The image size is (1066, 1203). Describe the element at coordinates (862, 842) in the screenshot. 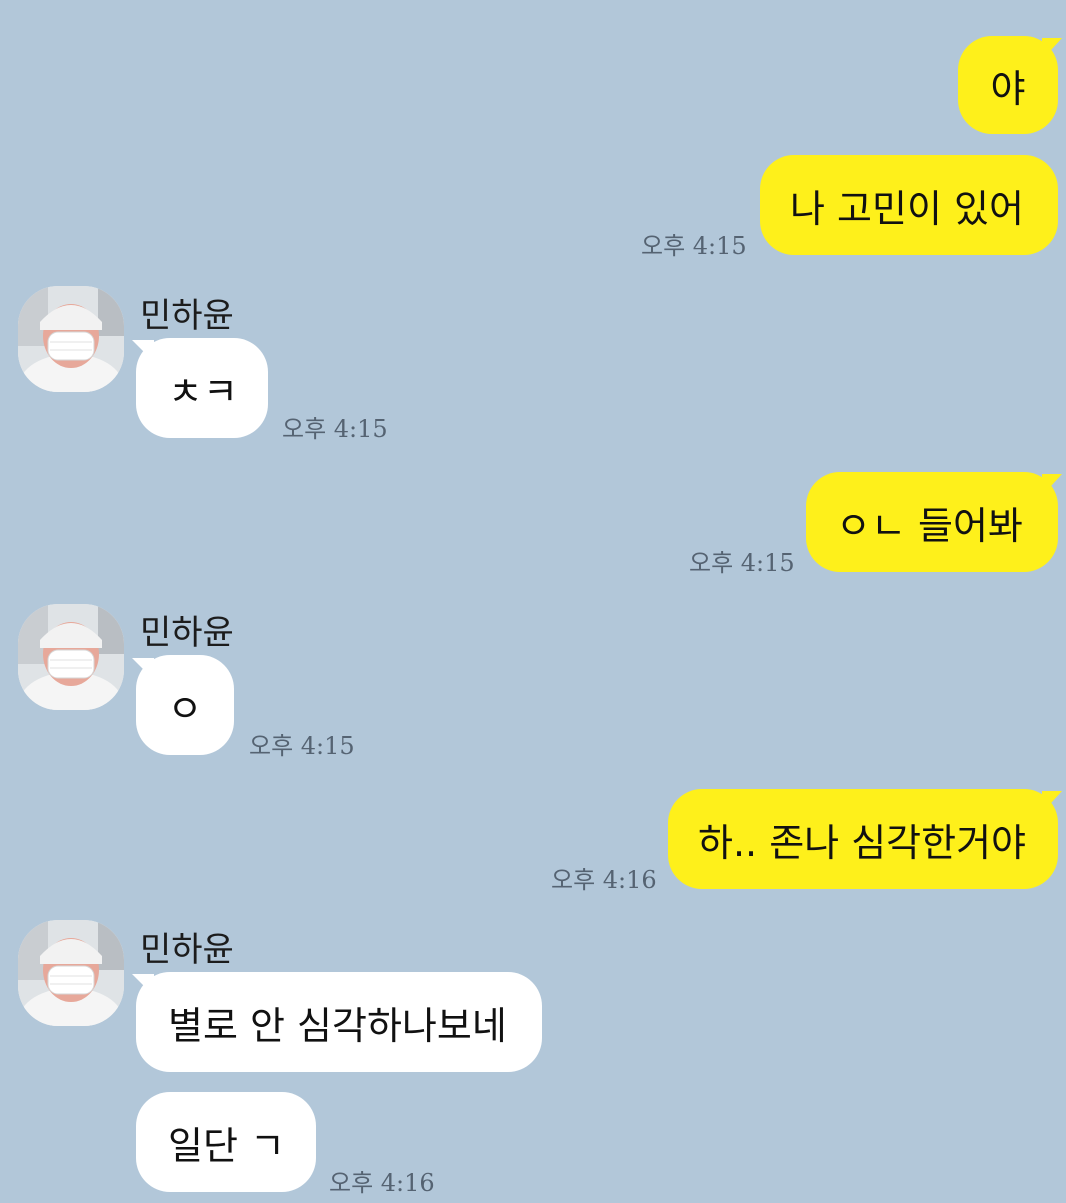

I see `message-text: 하.. 존나 심각한거야` at that location.